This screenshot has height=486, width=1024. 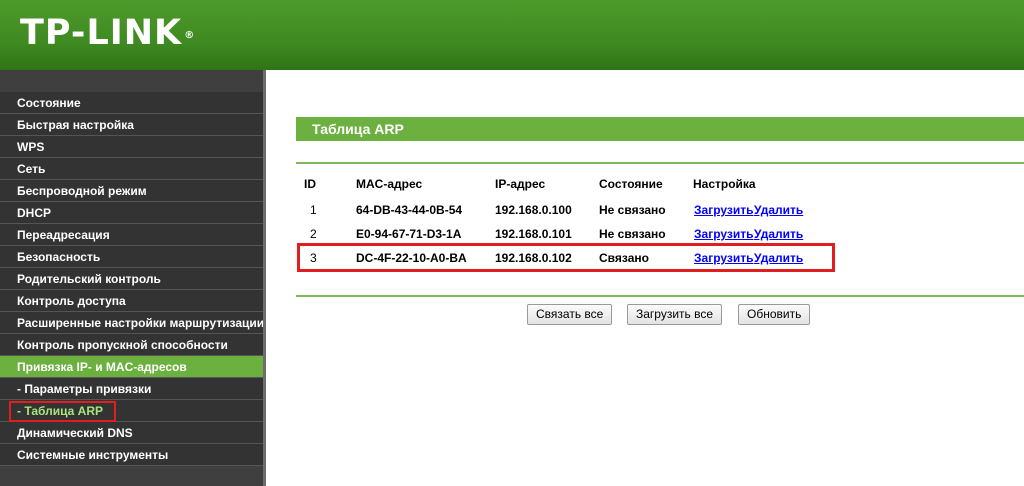 What do you see at coordinates (632, 210) in the screenshot?
I see `row1-state: Не связано` at bounding box center [632, 210].